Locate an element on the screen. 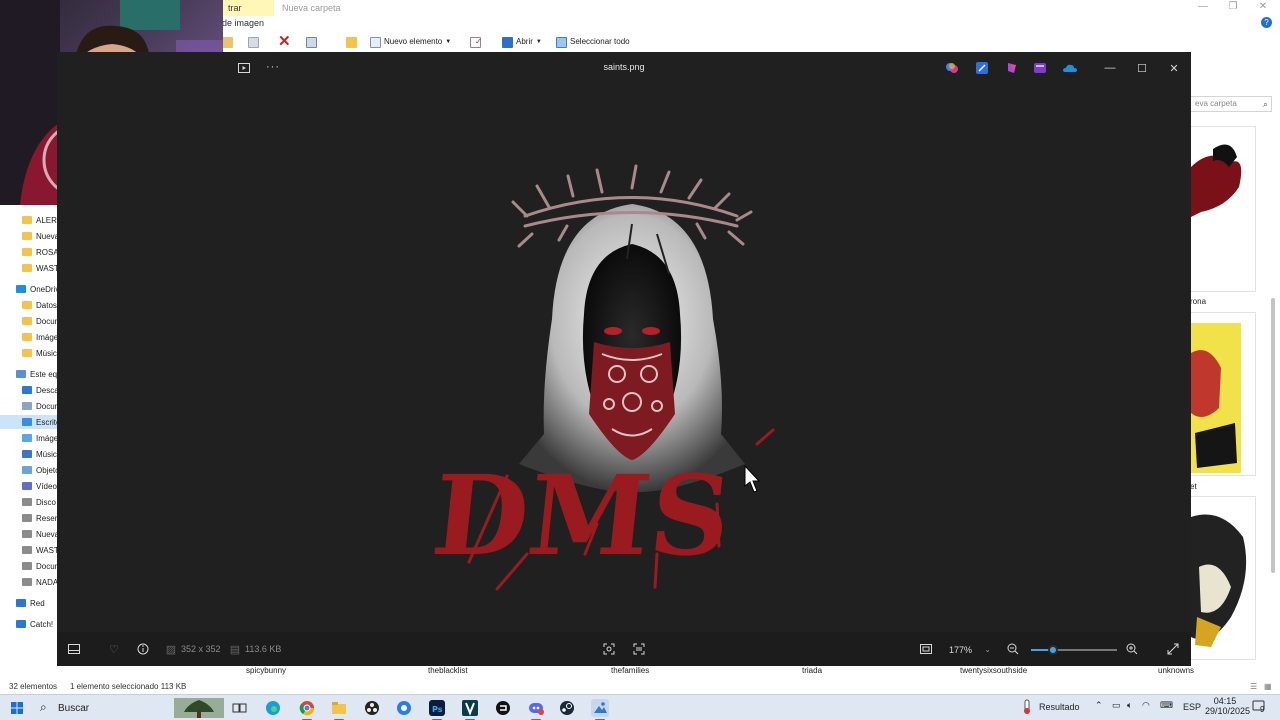  chevron-up-icon: ⌃ is located at coordinates (1099, 705).